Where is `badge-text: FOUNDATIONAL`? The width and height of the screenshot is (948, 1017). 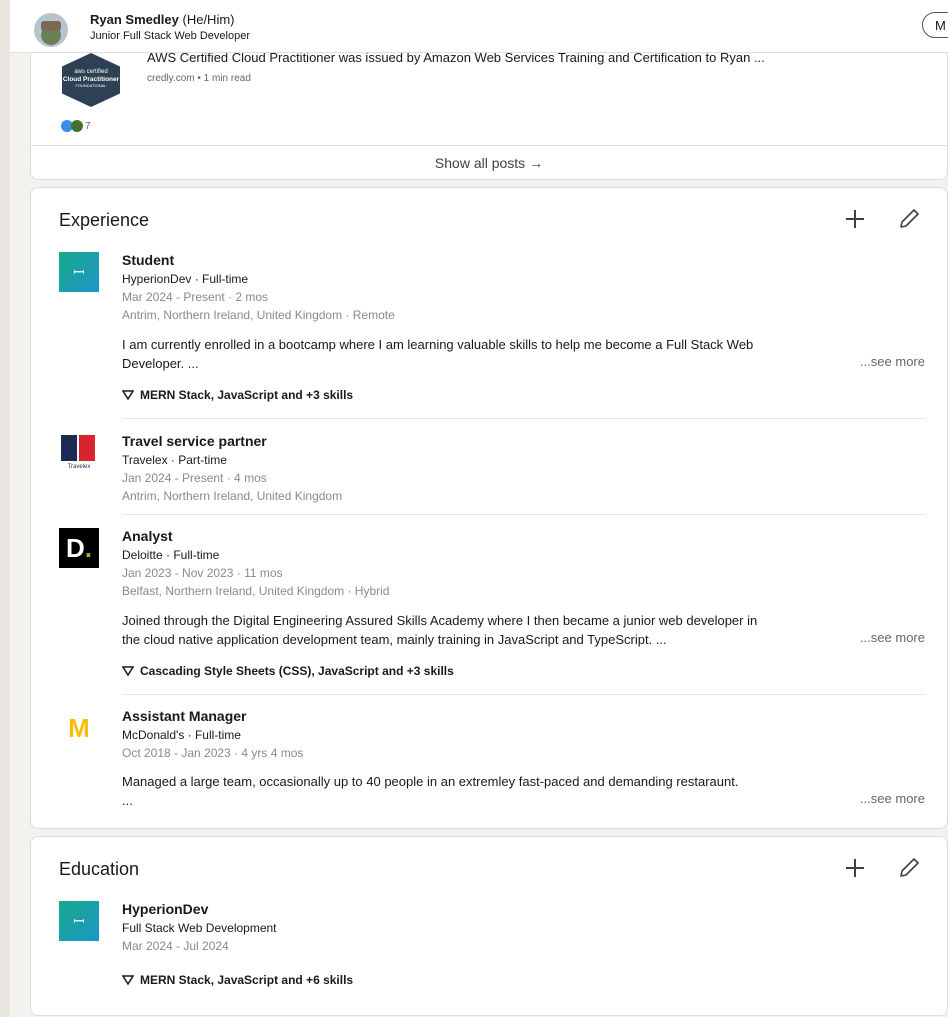
badge-text: FOUNDATIONAL is located at coordinates (91, 85).